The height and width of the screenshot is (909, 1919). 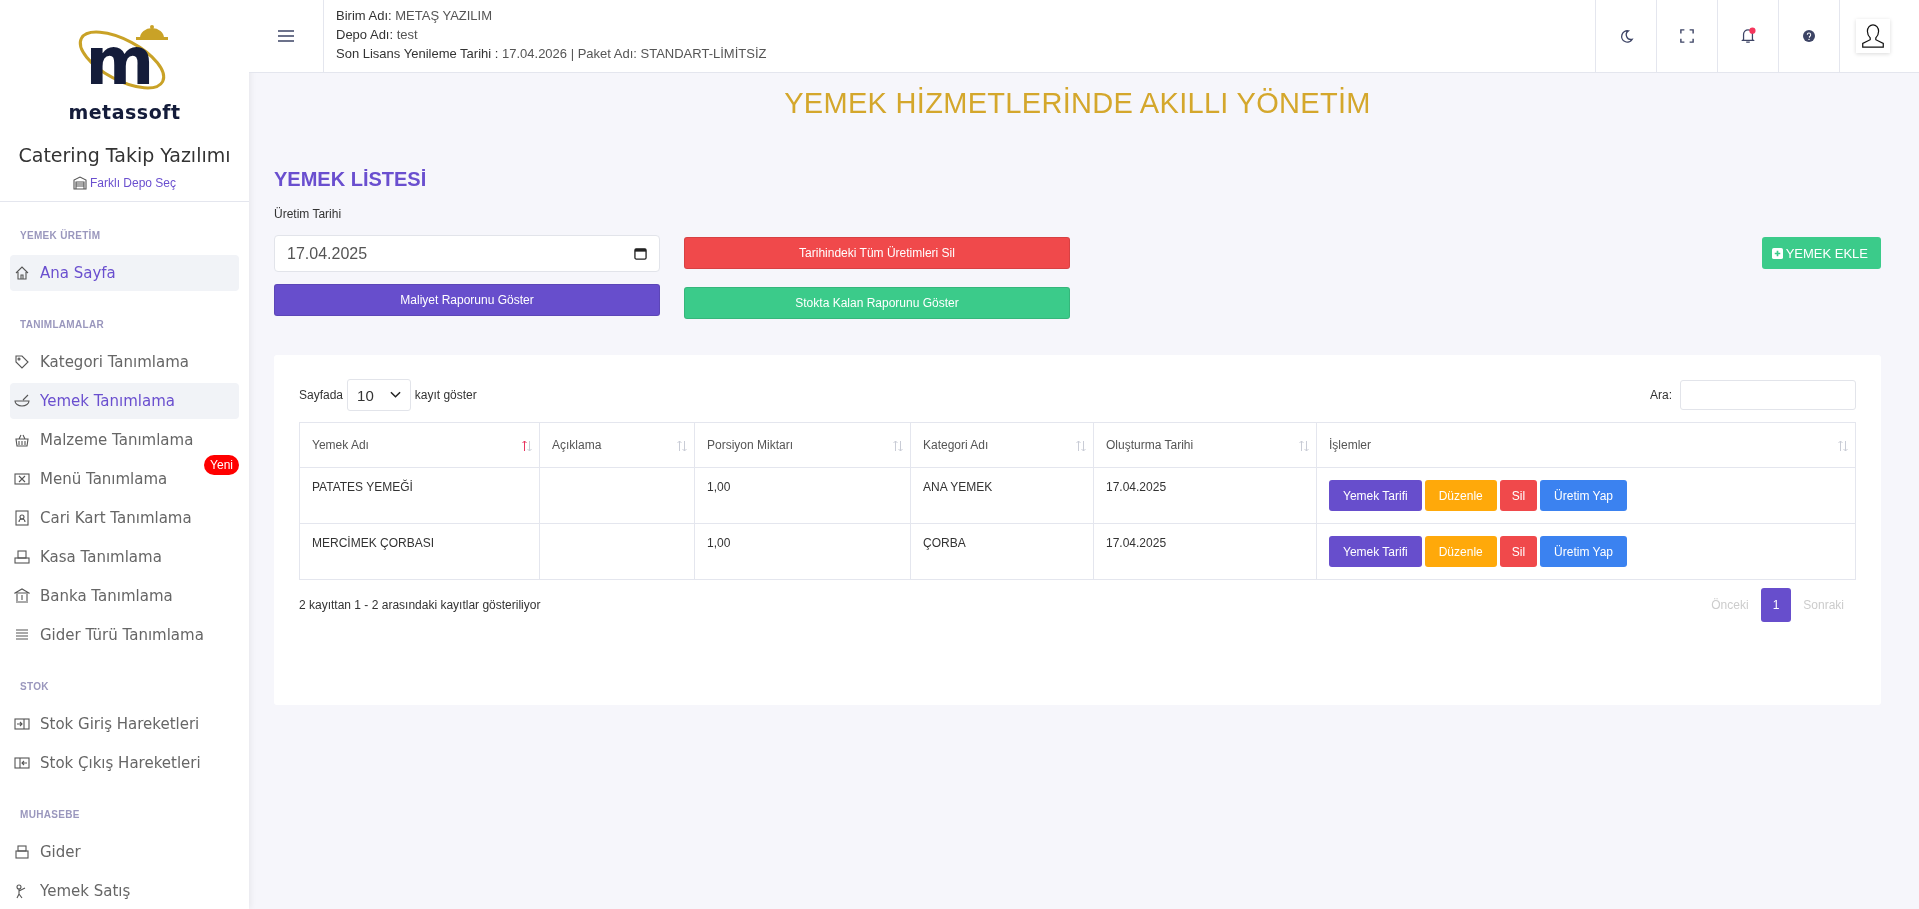 I want to click on sidebar-item: Menü Tanımlama, so click(x=102, y=479).